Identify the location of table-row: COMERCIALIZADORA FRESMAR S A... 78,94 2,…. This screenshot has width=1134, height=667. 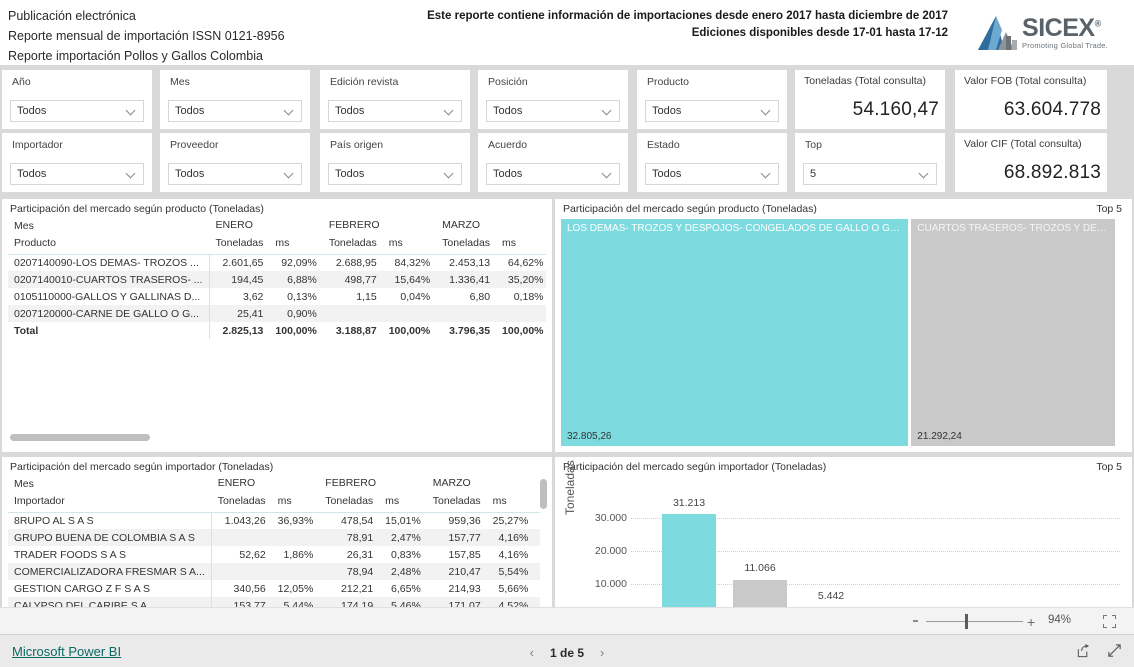
(274, 571).